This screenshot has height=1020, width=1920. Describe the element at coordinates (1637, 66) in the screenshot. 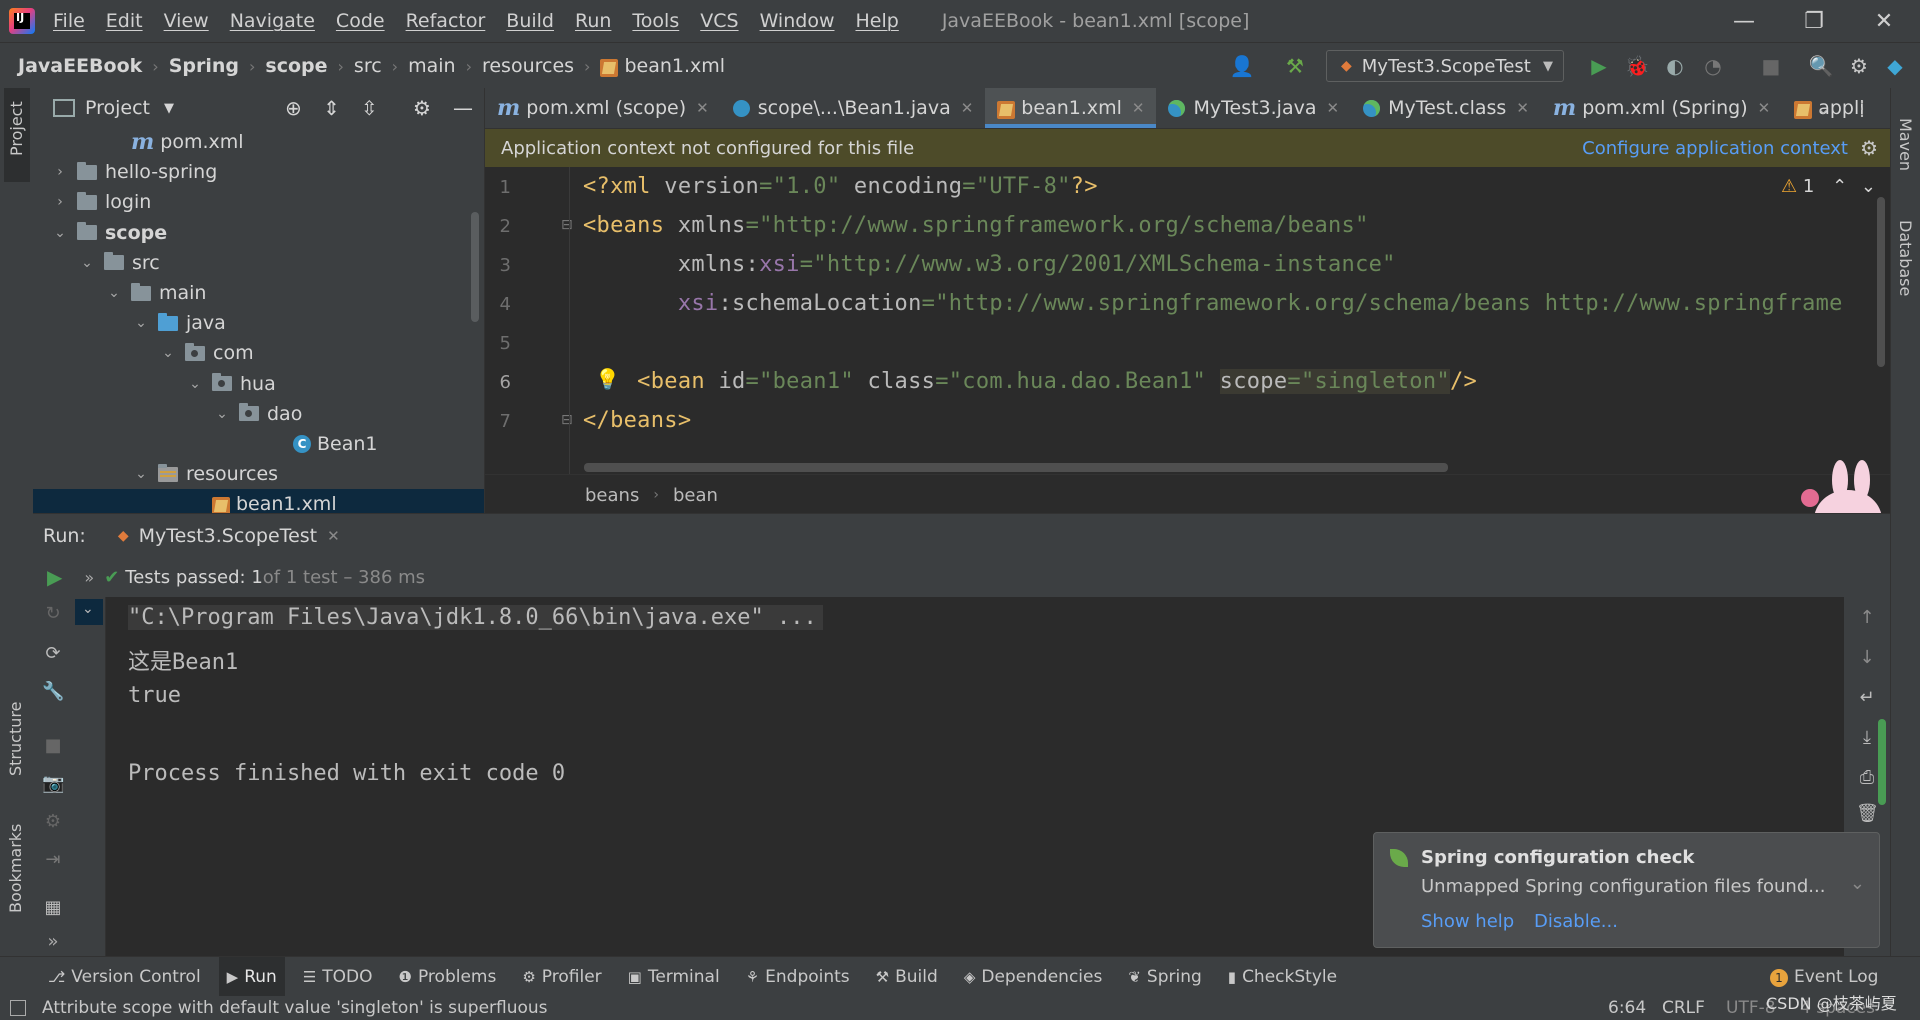

I see `debug-icon: 🐞` at that location.